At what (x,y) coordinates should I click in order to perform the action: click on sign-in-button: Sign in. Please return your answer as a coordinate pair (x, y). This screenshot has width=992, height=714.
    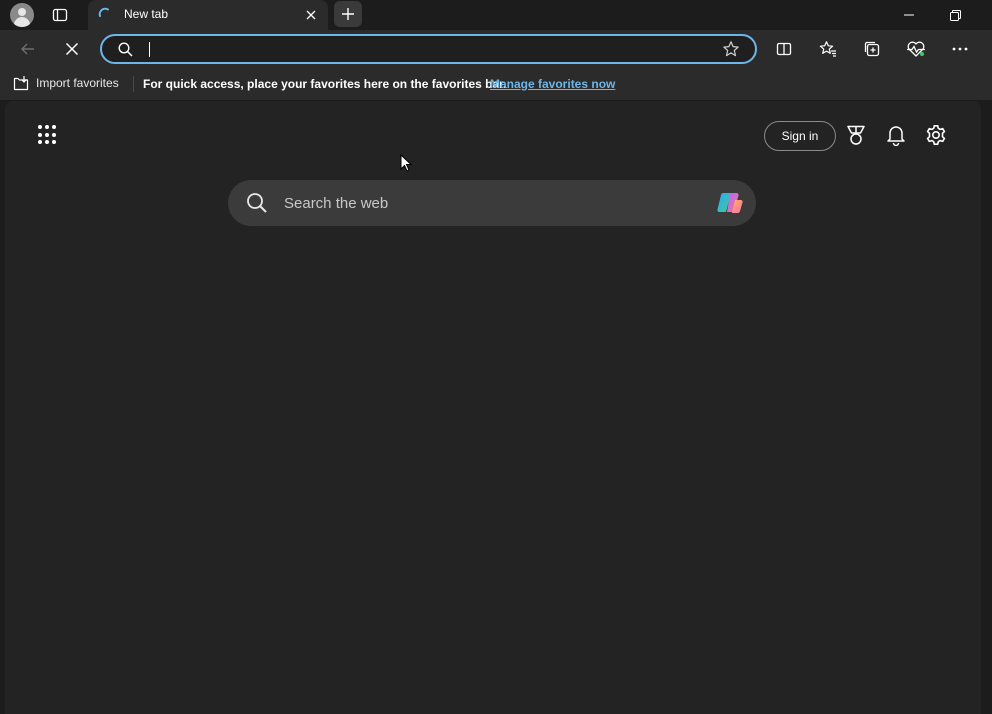
    Looking at the image, I should click on (800, 136).